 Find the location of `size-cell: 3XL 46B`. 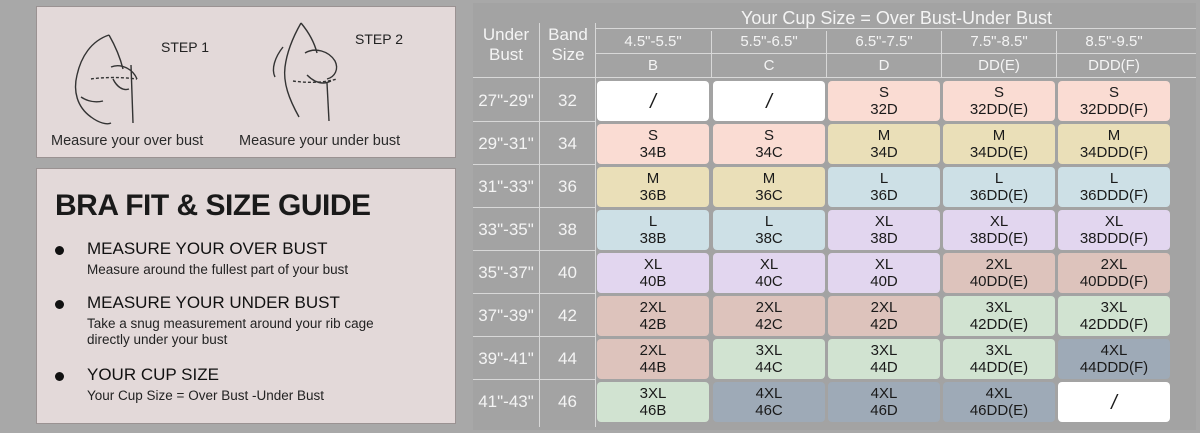

size-cell: 3XL 46B is located at coordinates (653, 402).